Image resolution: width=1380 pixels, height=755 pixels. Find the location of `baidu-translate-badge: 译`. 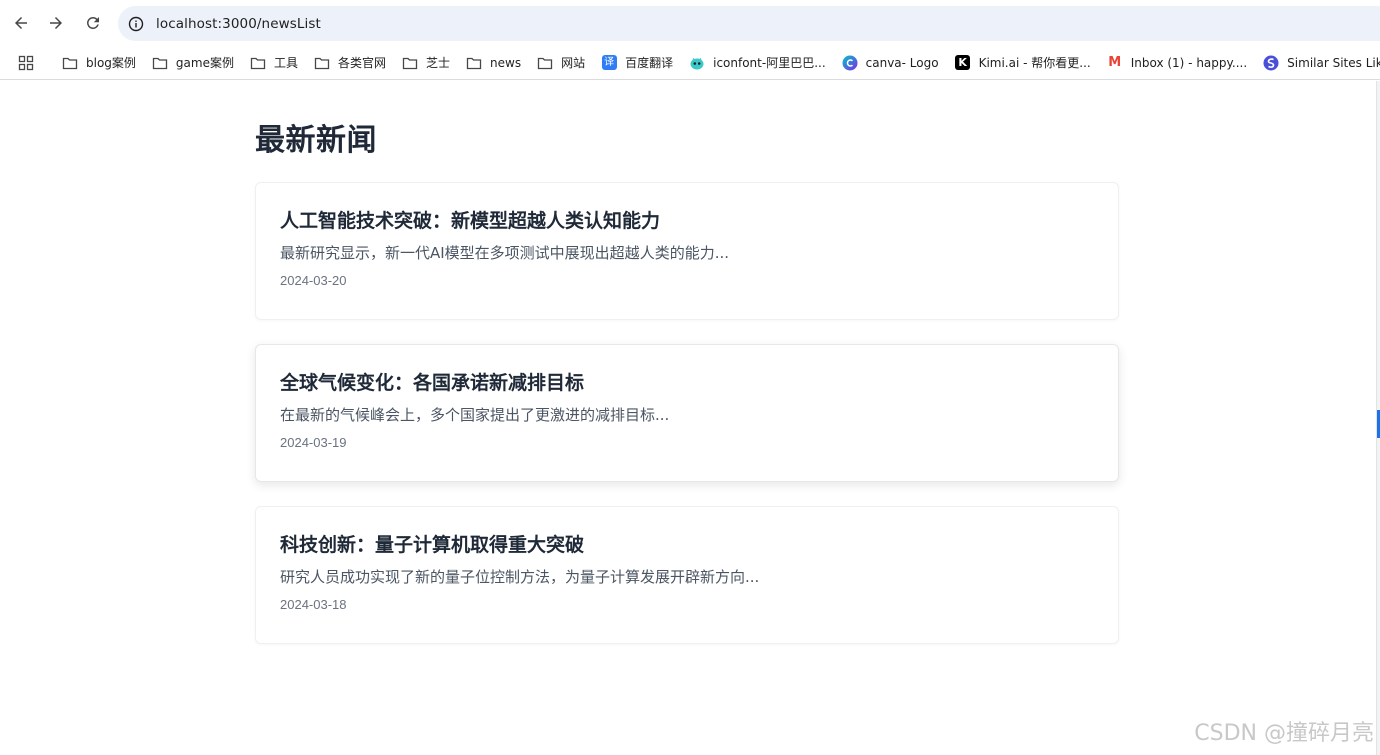

baidu-translate-badge: 译 is located at coordinates (609, 62).